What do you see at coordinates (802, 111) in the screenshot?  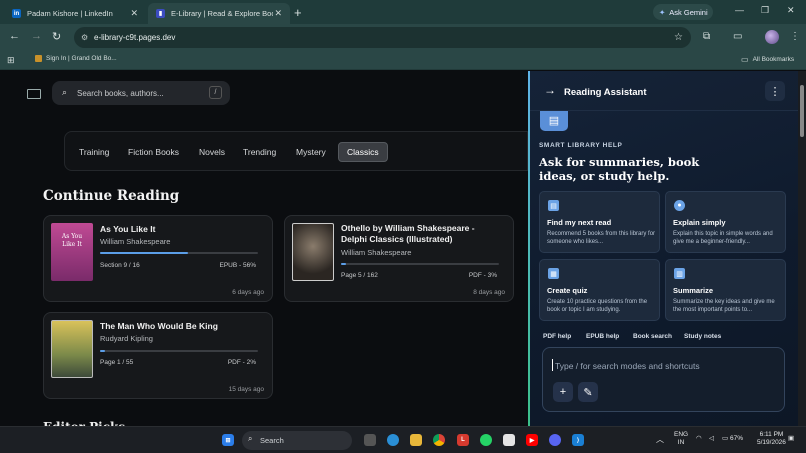 I see `scrollbar-thumb` at bounding box center [802, 111].